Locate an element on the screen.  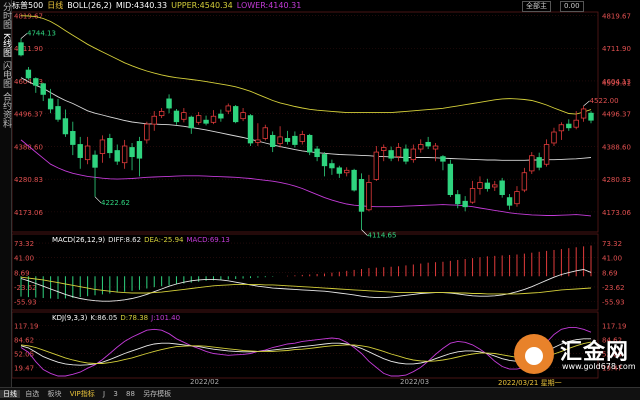
sidebar-tab-contract-info: 合约资料 is located at coordinates (6, 110).